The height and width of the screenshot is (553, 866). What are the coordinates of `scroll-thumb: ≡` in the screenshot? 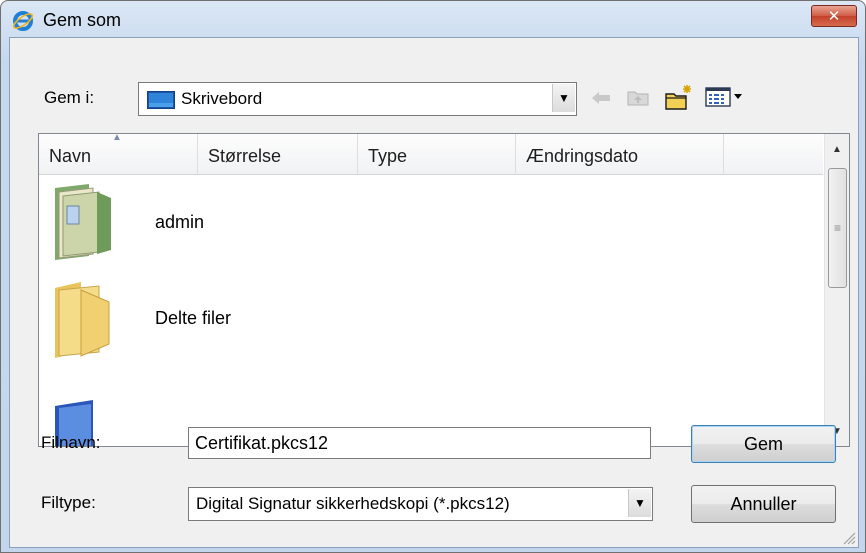 It's located at (837, 228).